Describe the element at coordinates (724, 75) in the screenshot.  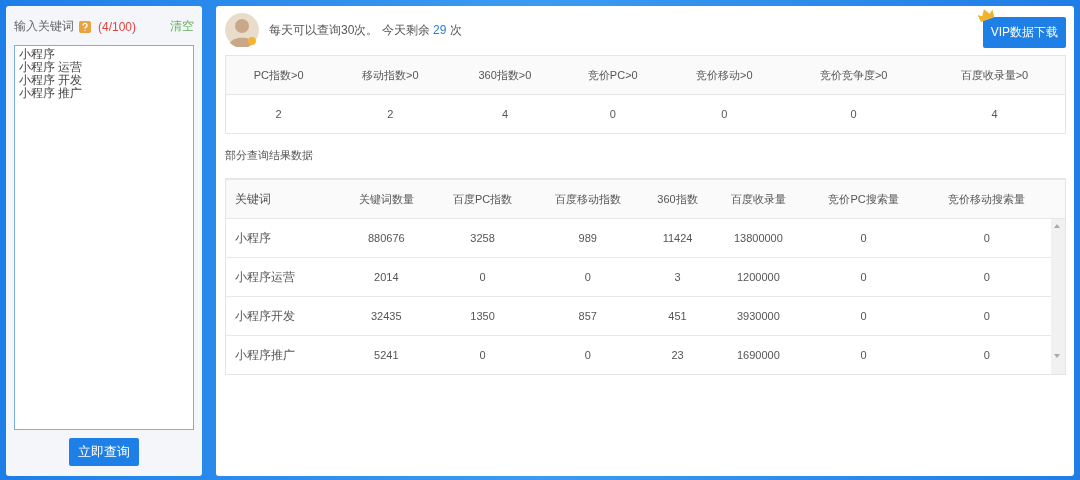
I see `column-header: 竞价移动>0` at that location.